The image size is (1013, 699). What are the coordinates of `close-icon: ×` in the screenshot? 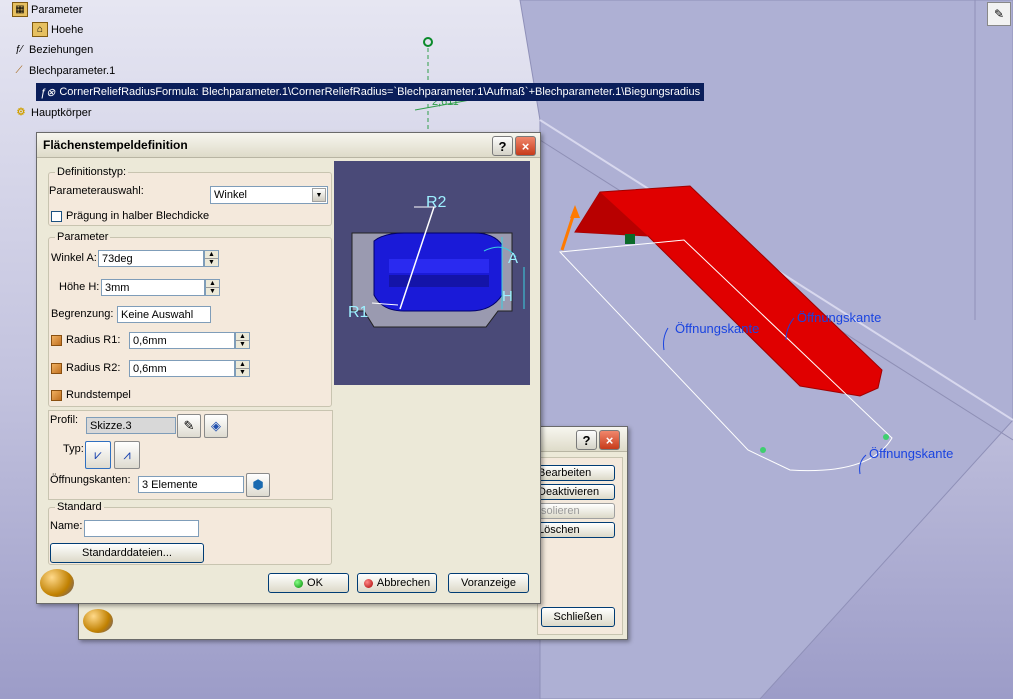 It's located at (525, 146).